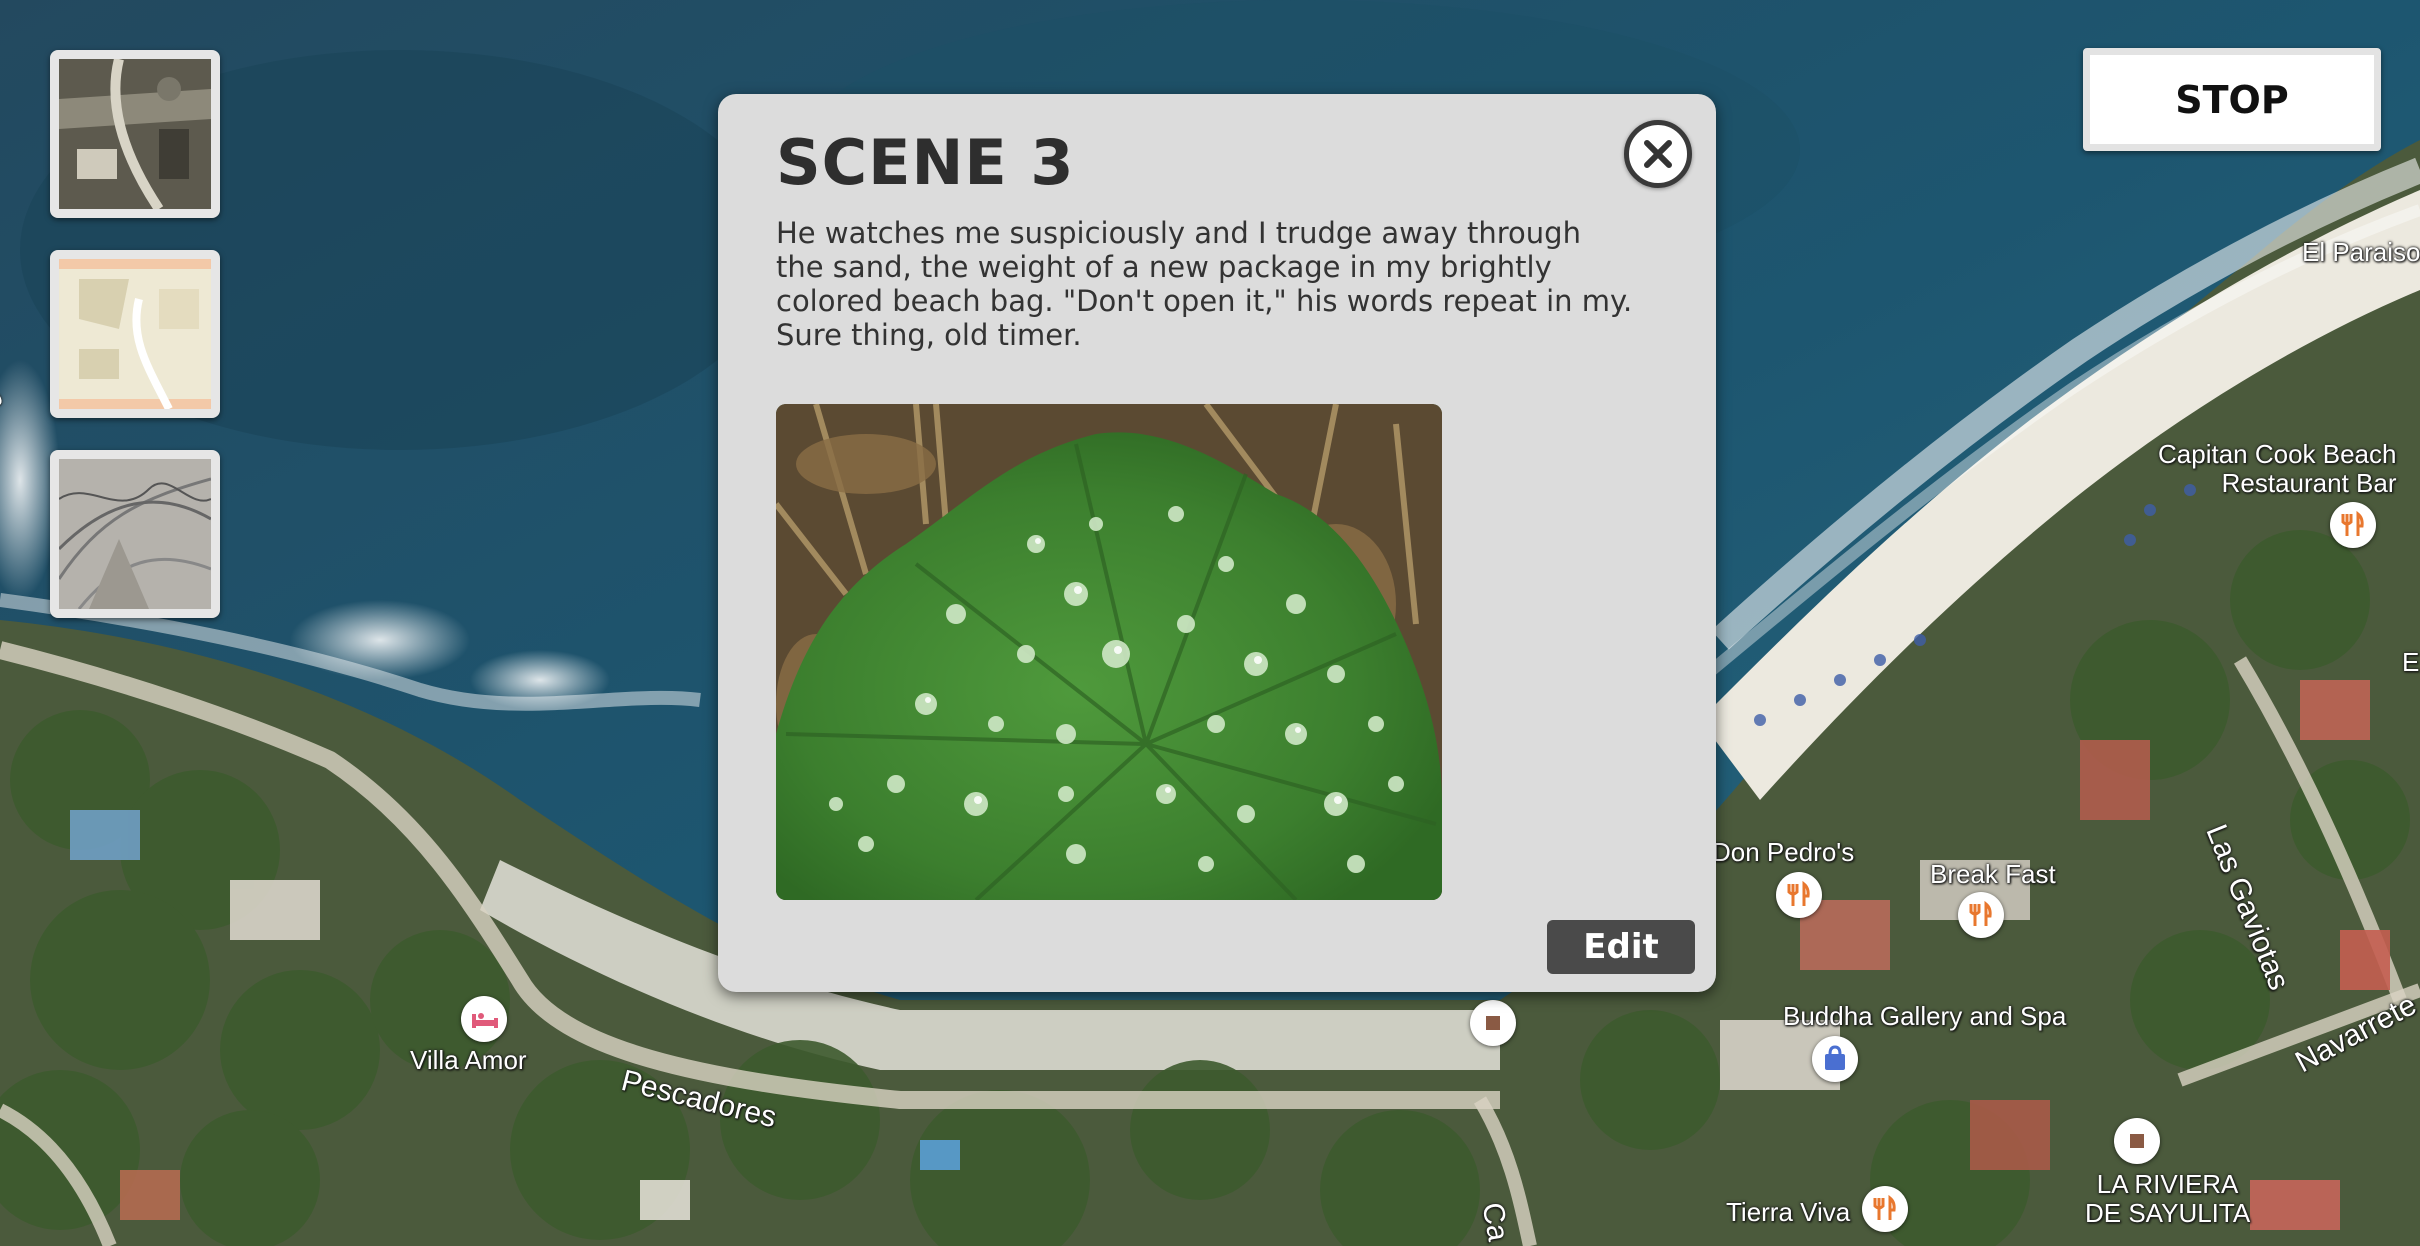  I want to click on scene-photo, so click(1109, 652).